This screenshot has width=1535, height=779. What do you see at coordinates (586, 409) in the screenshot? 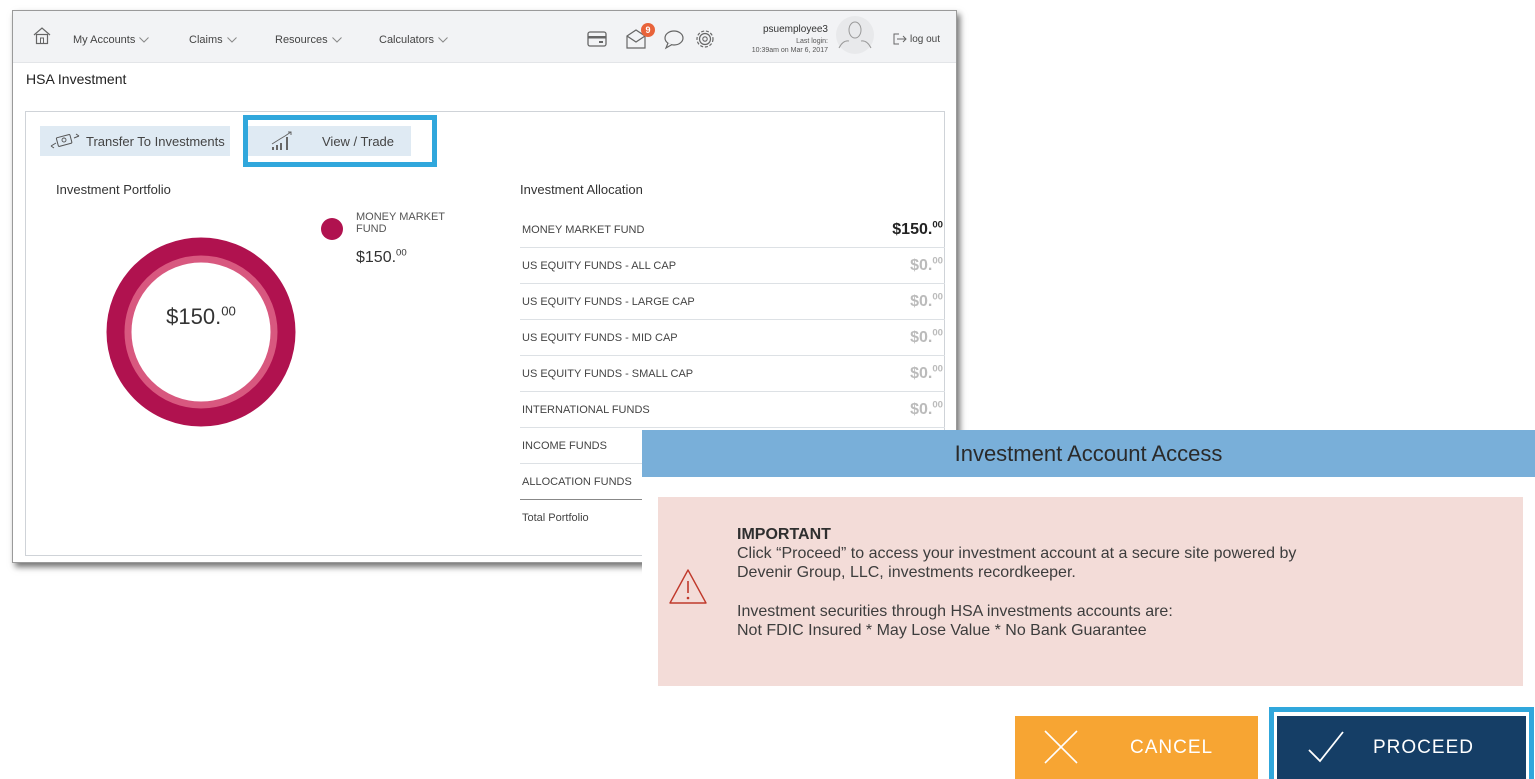
I see `fund-name: INTERNATIONAL FUNDS` at bounding box center [586, 409].